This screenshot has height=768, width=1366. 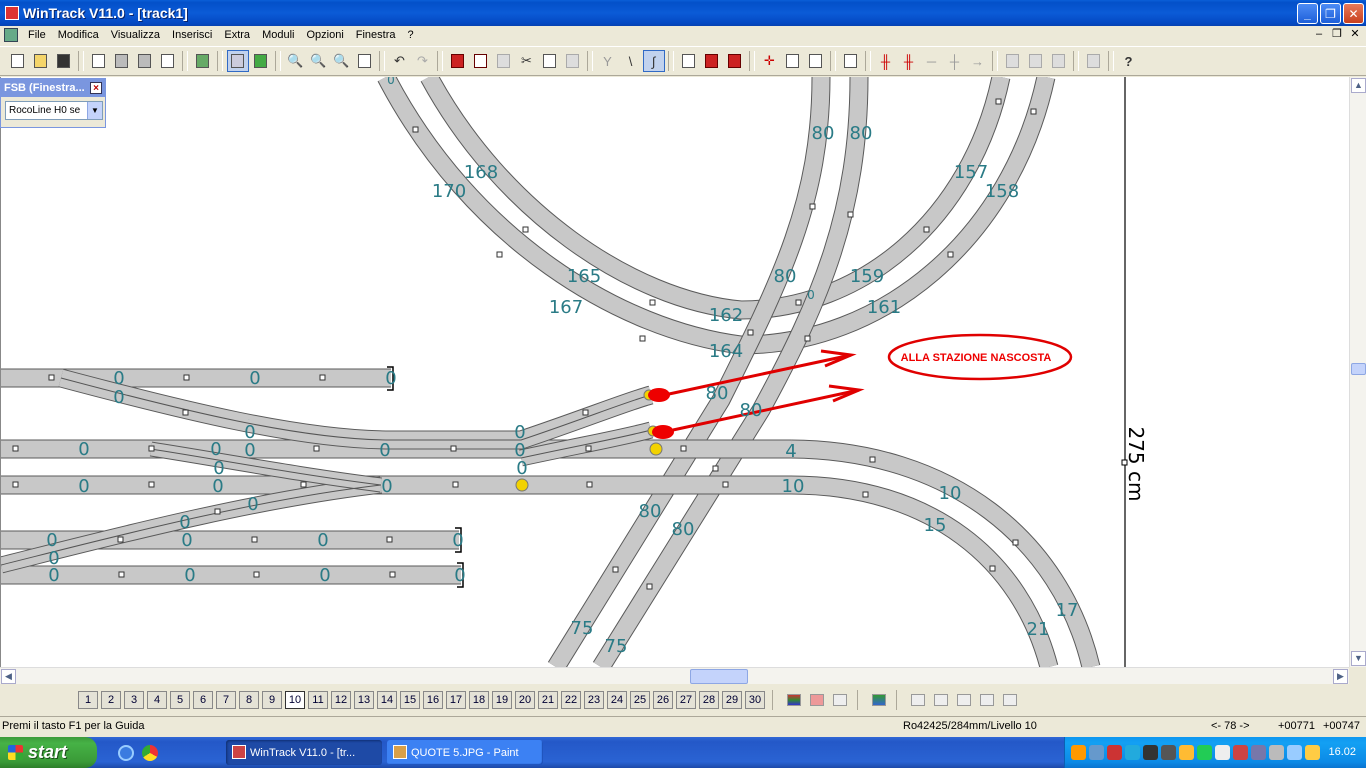 What do you see at coordinates (150, 753) in the screenshot?
I see `chrome-icon` at bounding box center [150, 753].